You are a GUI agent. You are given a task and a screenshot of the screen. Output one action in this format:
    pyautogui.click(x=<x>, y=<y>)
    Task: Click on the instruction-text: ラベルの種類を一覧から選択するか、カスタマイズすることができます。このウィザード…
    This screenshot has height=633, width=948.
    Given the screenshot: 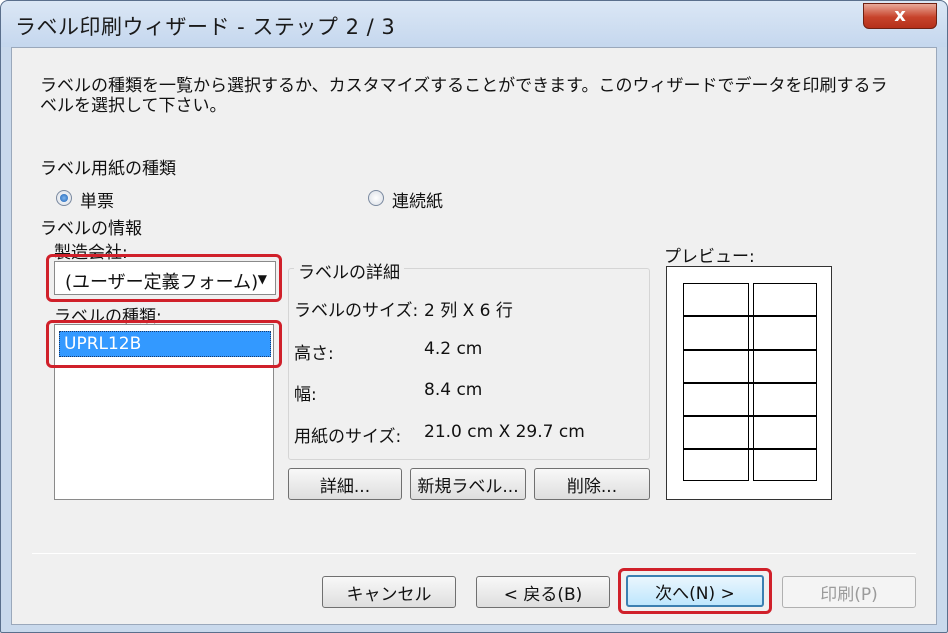 What is the action you would take?
    pyautogui.click(x=464, y=96)
    